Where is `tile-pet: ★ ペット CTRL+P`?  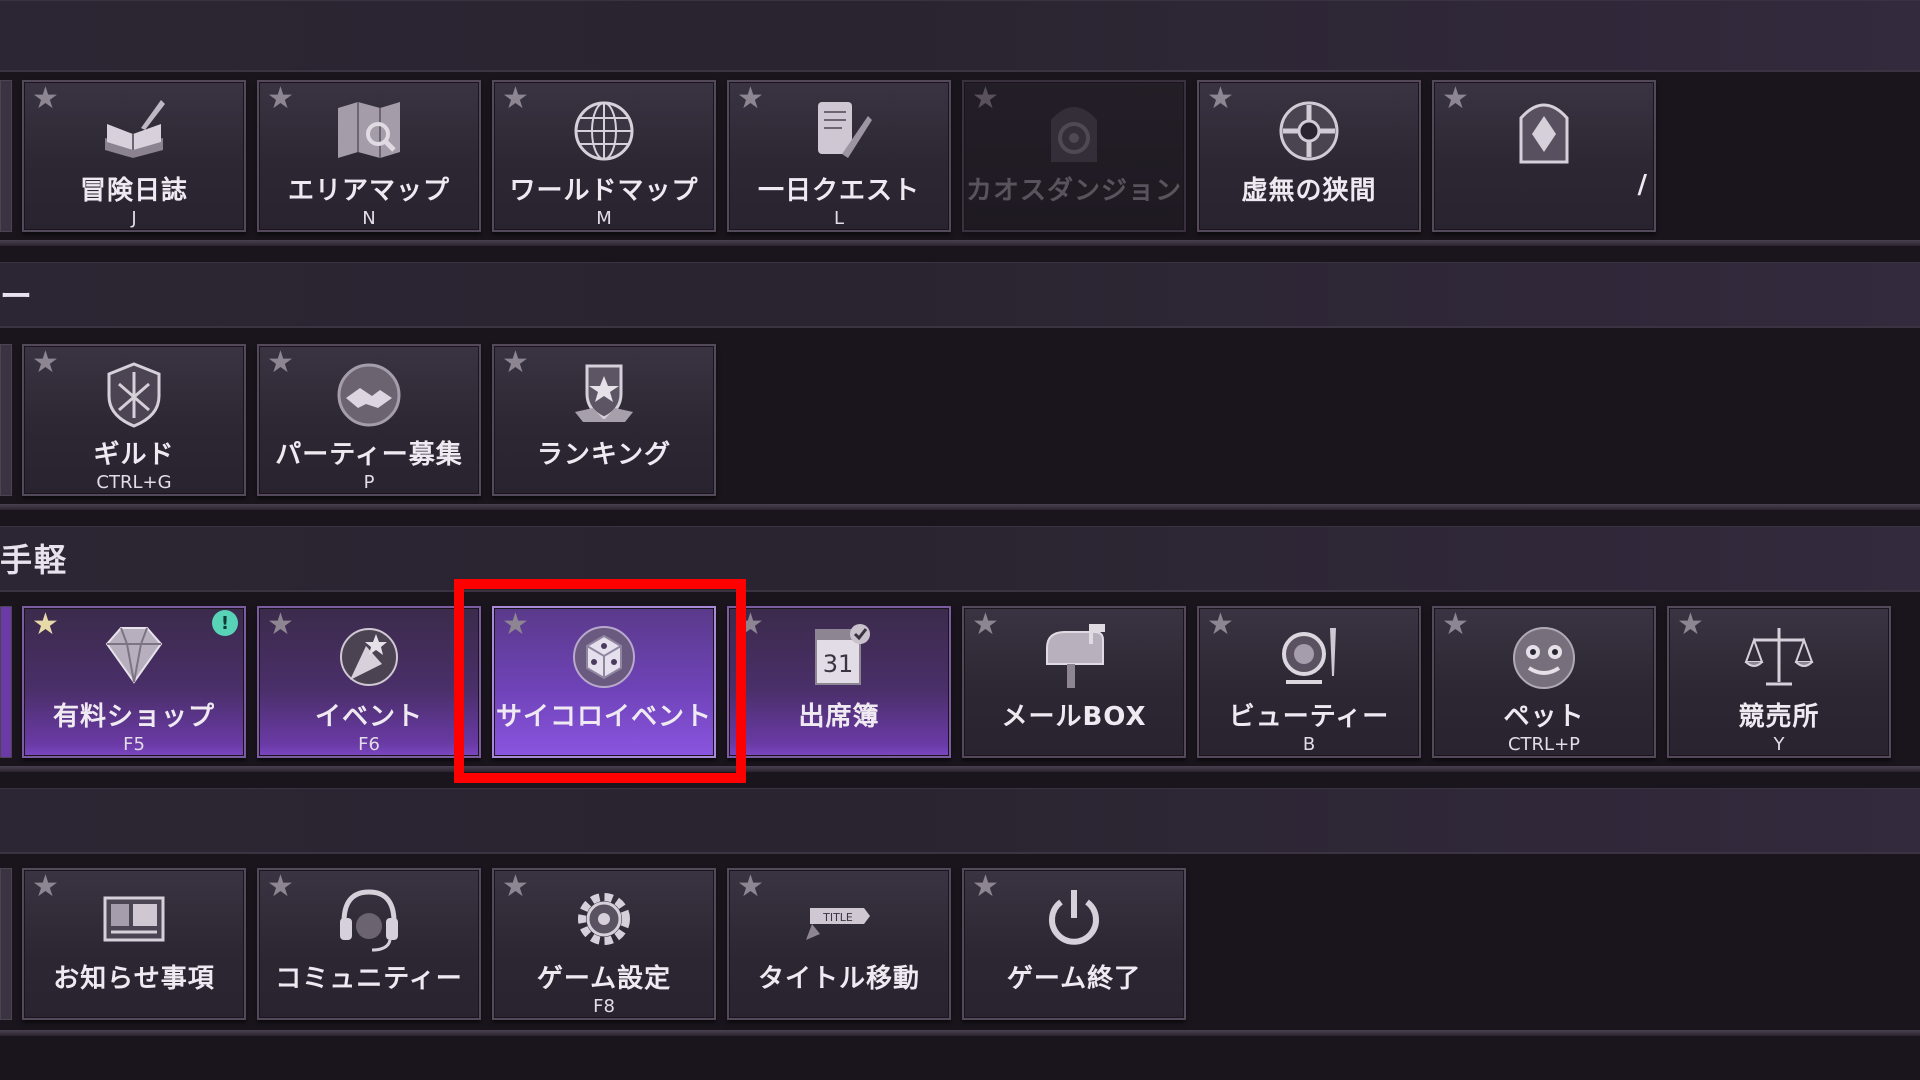 tile-pet: ★ ペット CTRL+P is located at coordinates (1544, 682).